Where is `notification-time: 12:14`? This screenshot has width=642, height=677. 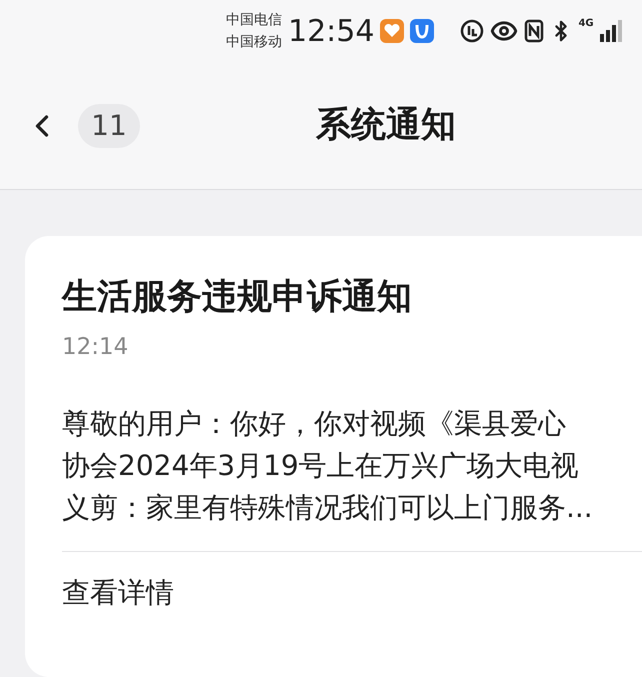 notification-time: 12:14 is located at coordinates (96, 347).